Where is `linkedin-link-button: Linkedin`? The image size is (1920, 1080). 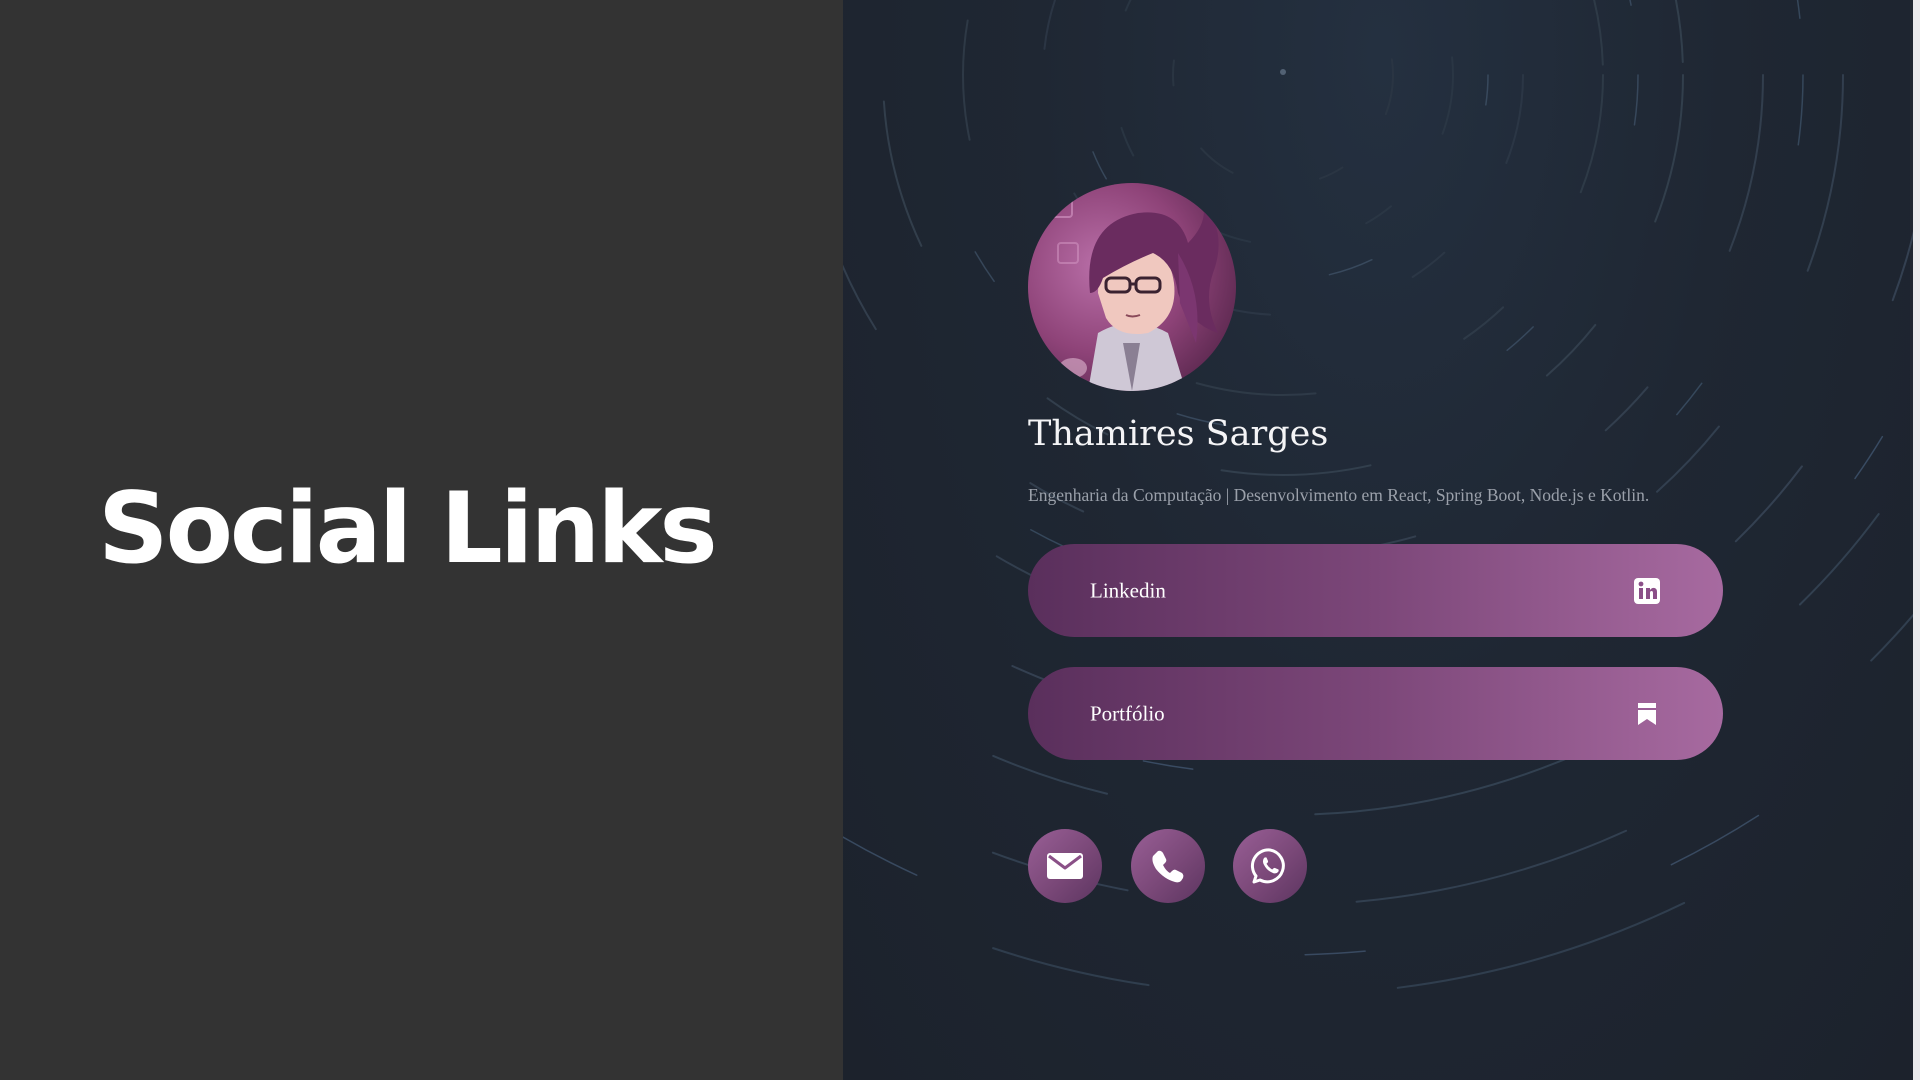
linkedin-link-button: Linkedin is located at coordinates (1375, 590).